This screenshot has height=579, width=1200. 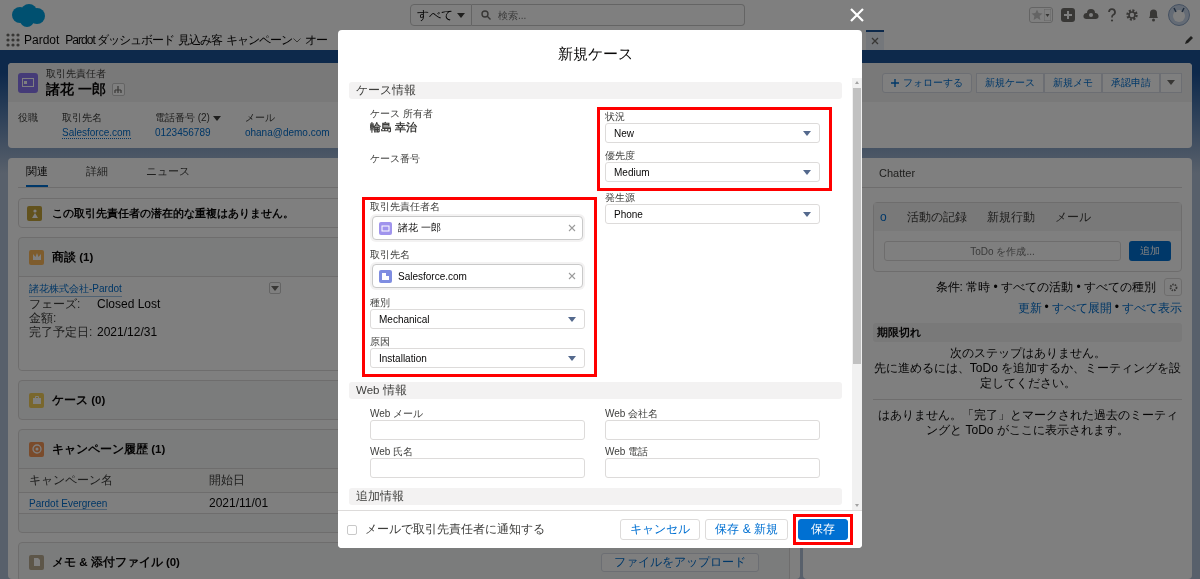 I want to click on field-value-link: Salesforce.com, so click(x=96, y=133).